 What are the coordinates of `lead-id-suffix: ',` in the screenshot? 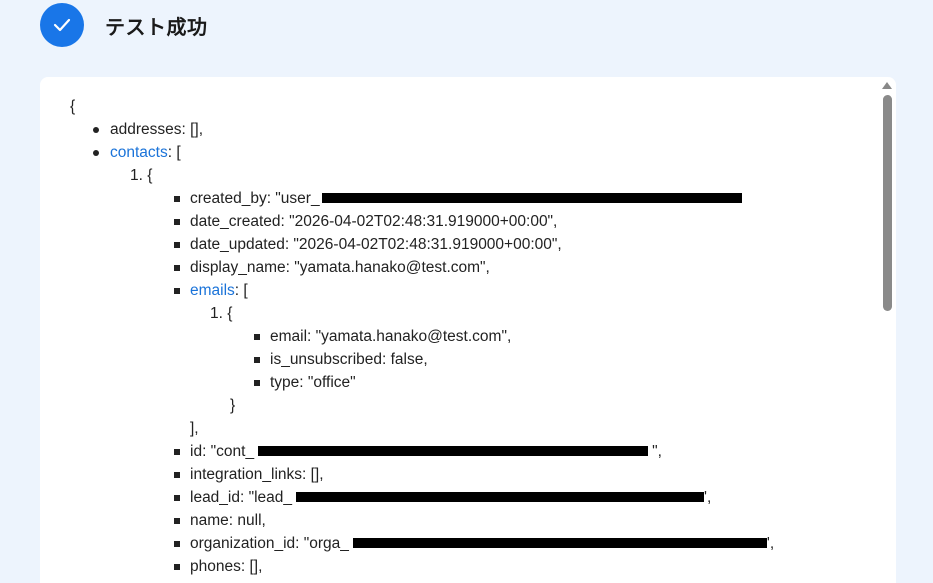 It's located at (708, 497).